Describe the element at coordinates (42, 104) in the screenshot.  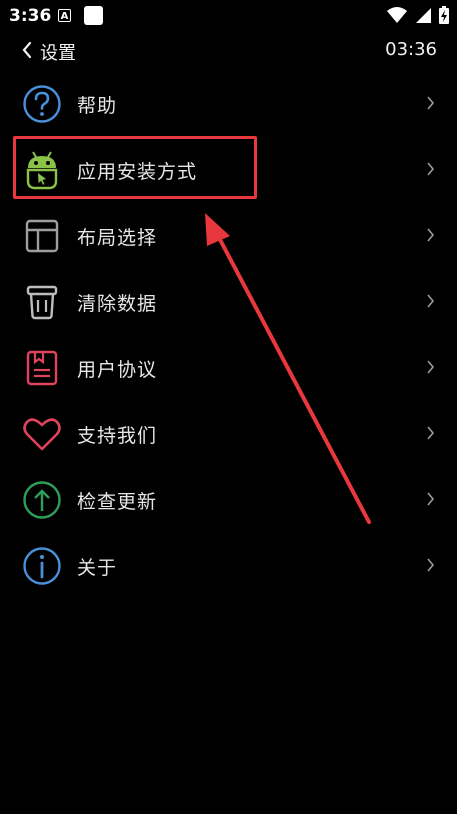
I see `help-icon` at that location.